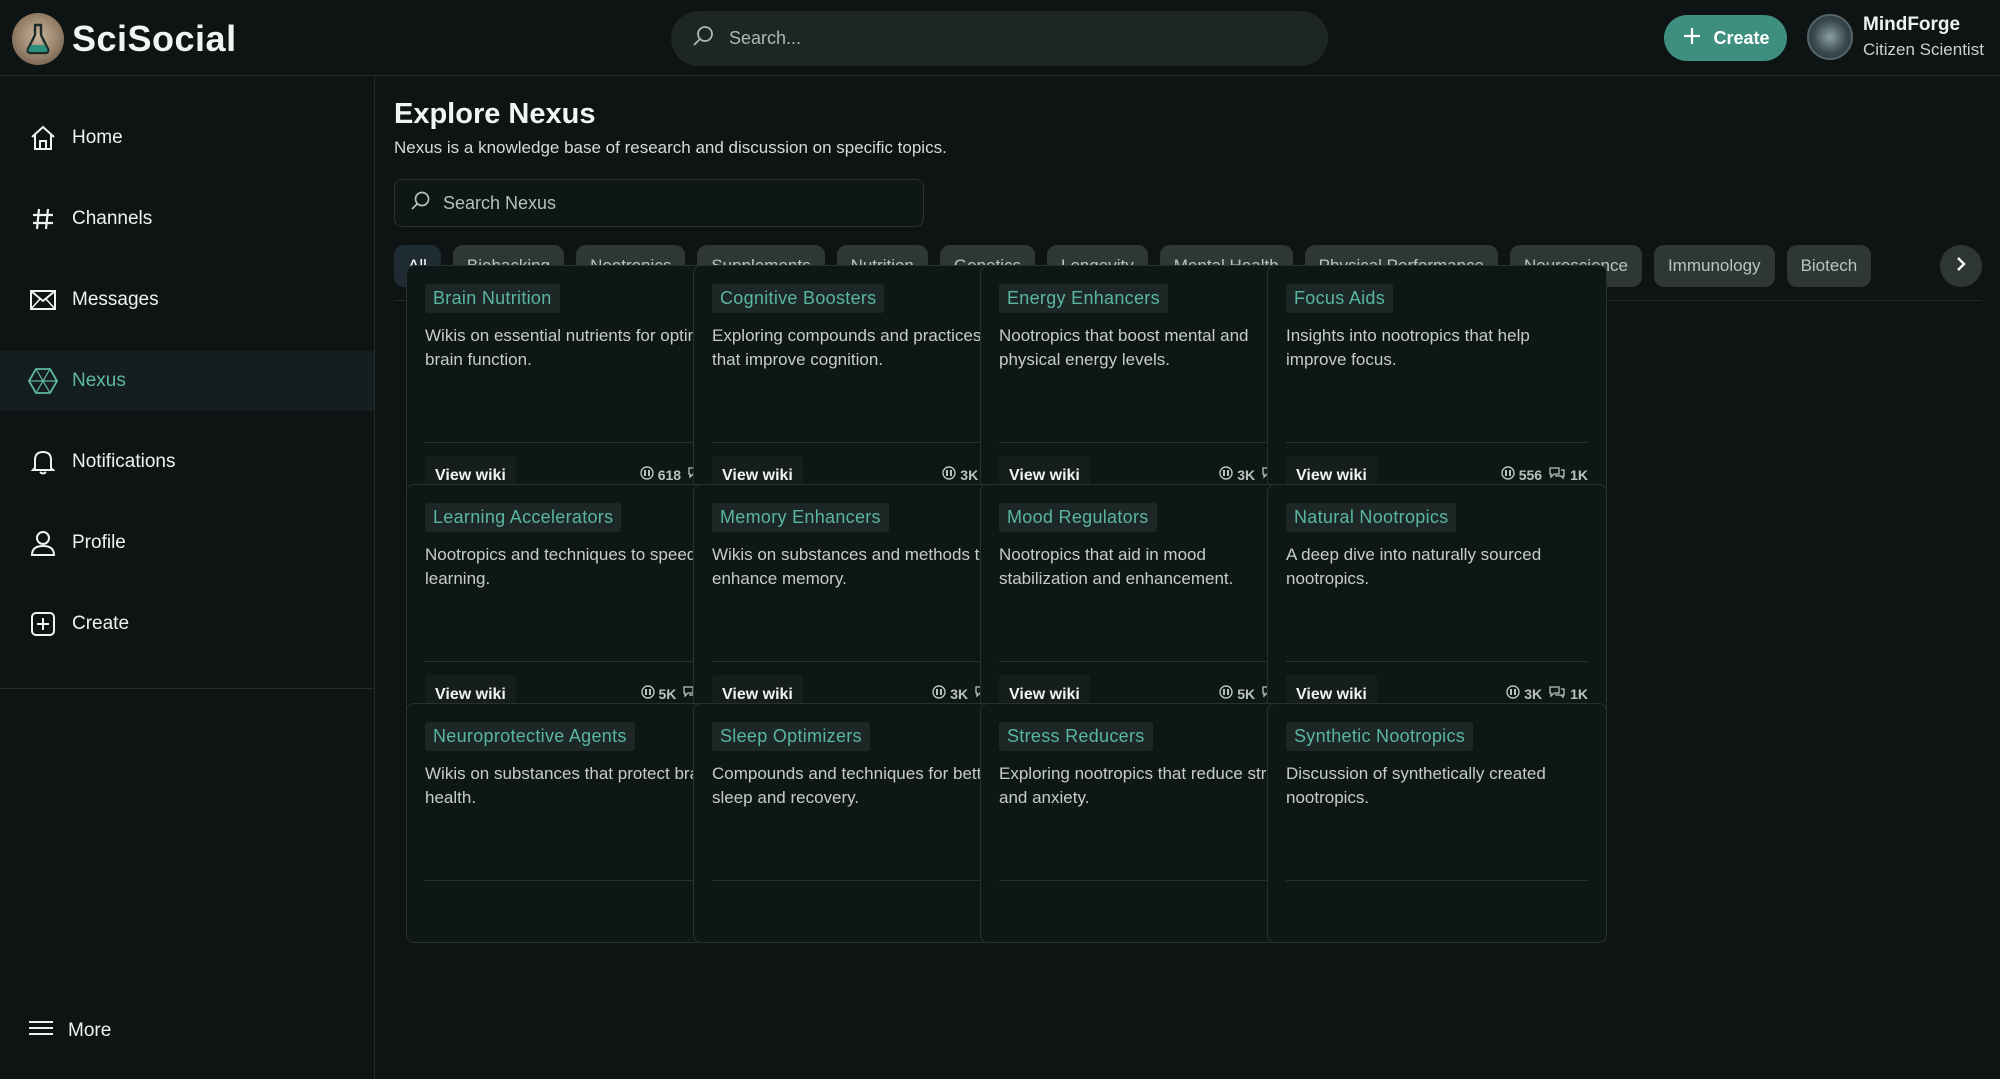  I want to click on category-chip-immunology: Immunology, so click(1714, 266).